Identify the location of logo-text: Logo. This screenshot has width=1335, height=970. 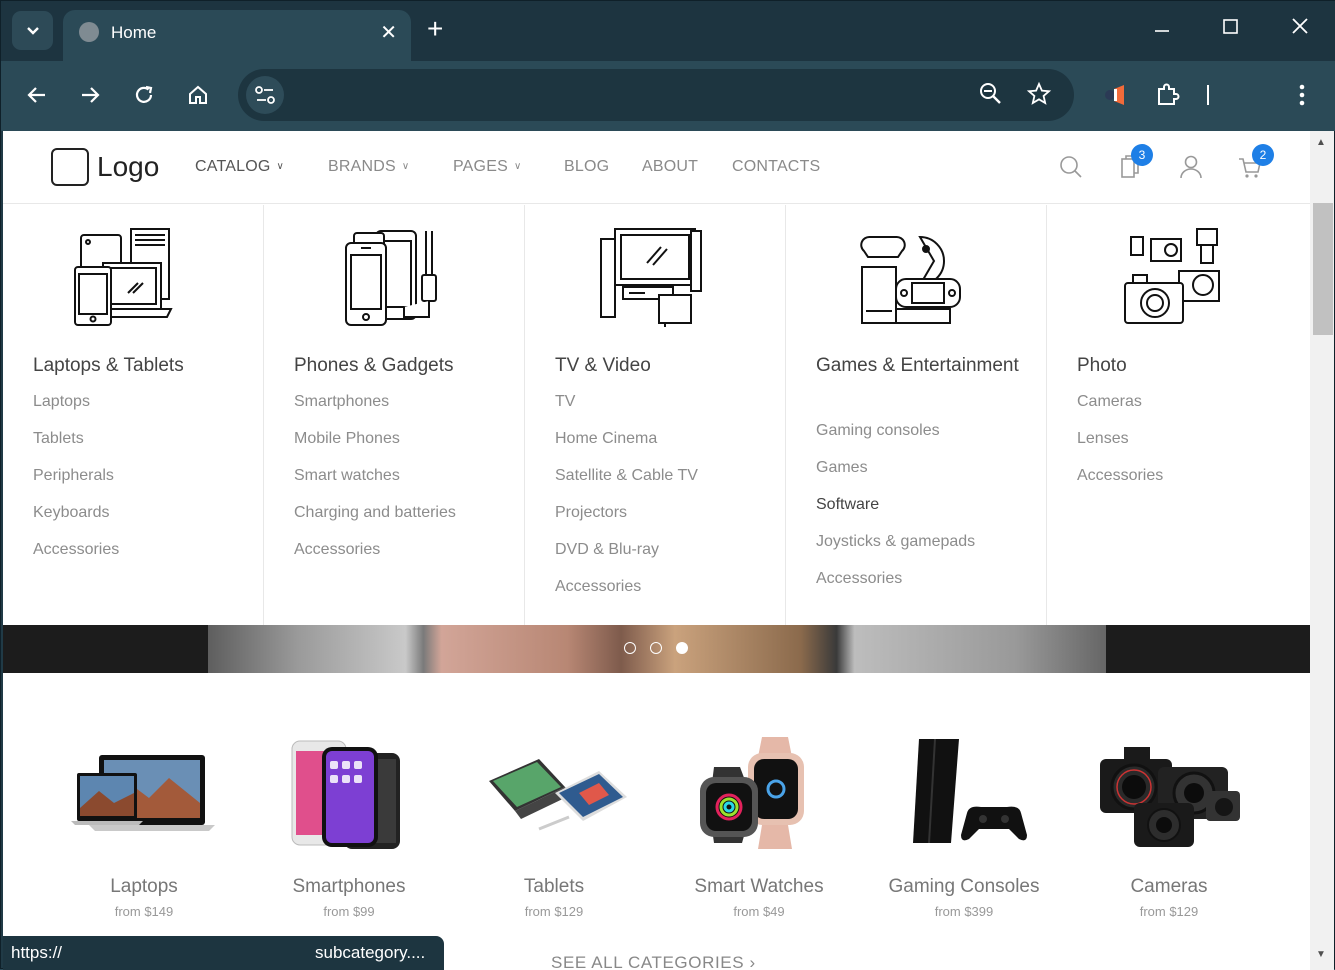
(128, 167).